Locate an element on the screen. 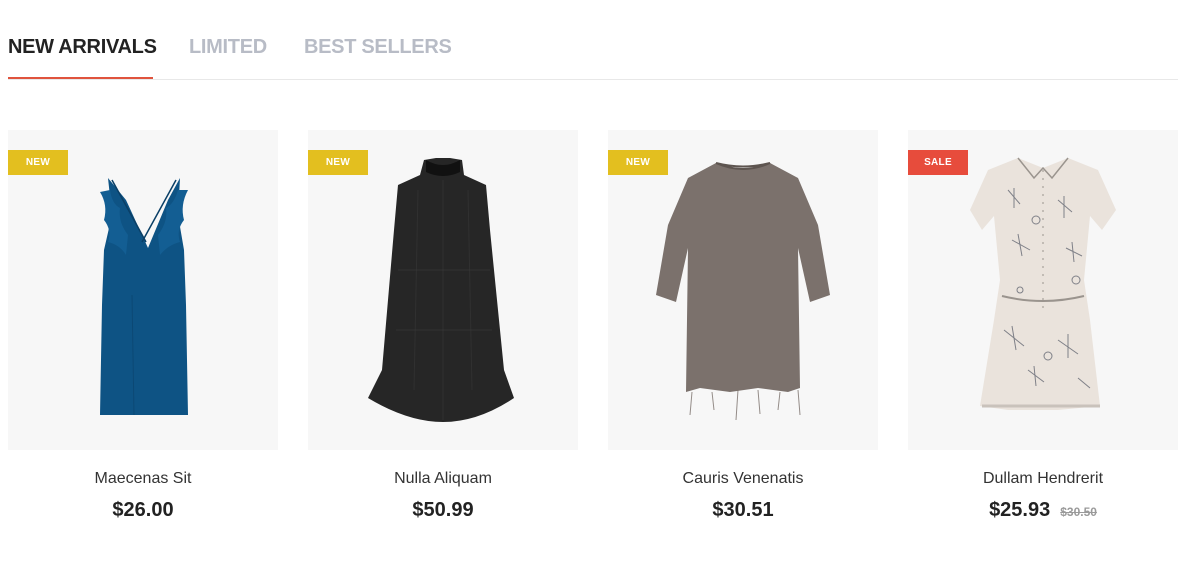 This screenshot has width=1185, height=574. product-name: Maecenas Sit is located at coordinates (143, 479).